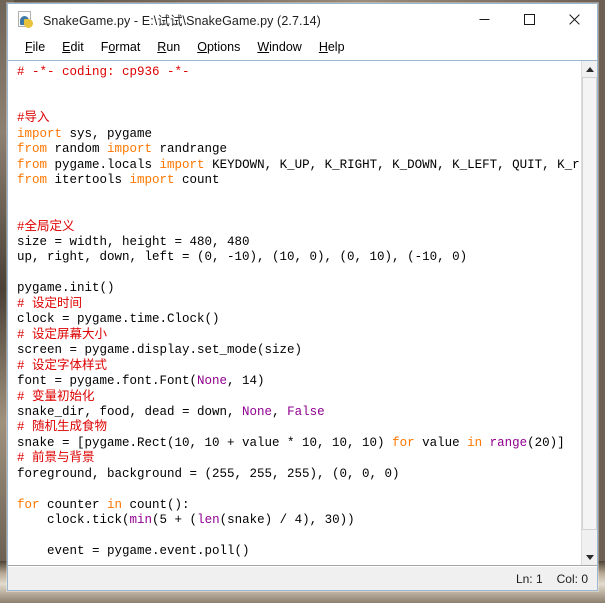 This screenshot has height=603, width=605. I want to click on menu-item-edit: Edit, so click(73, 47).